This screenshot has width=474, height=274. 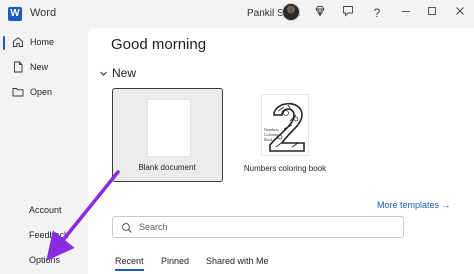 I want to click on word-logo-icon: W, so click(x=15, y=14).